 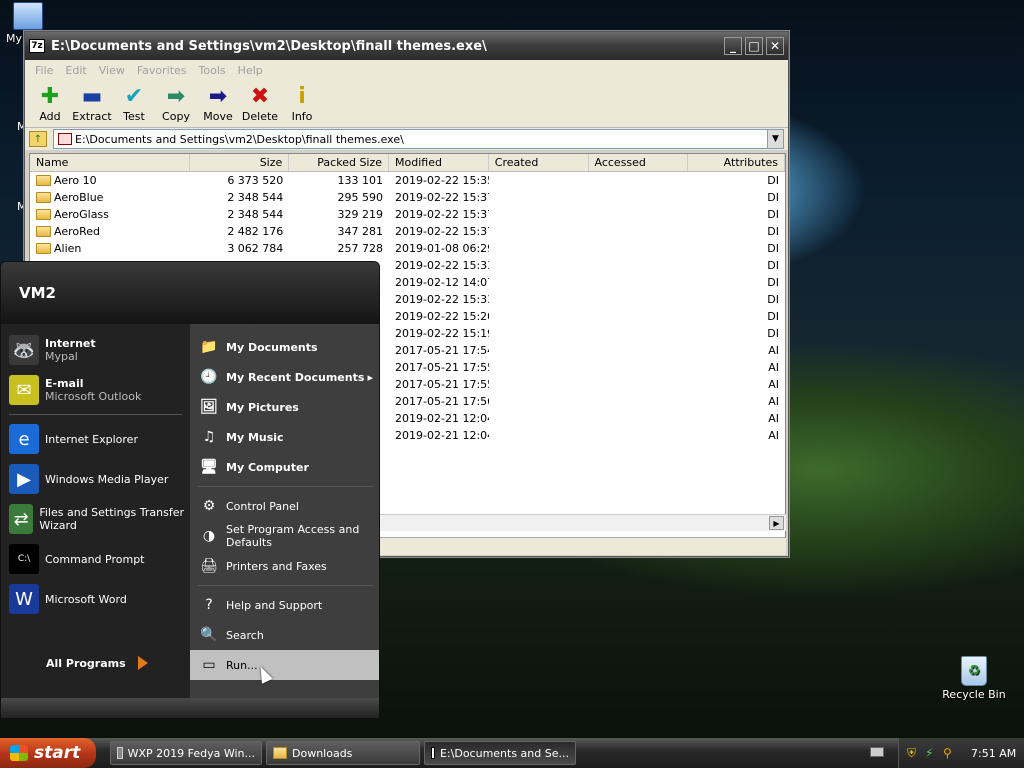 I want to click on item-title: Files and Settings Transfer Wizard, so click(x=112, y=519).